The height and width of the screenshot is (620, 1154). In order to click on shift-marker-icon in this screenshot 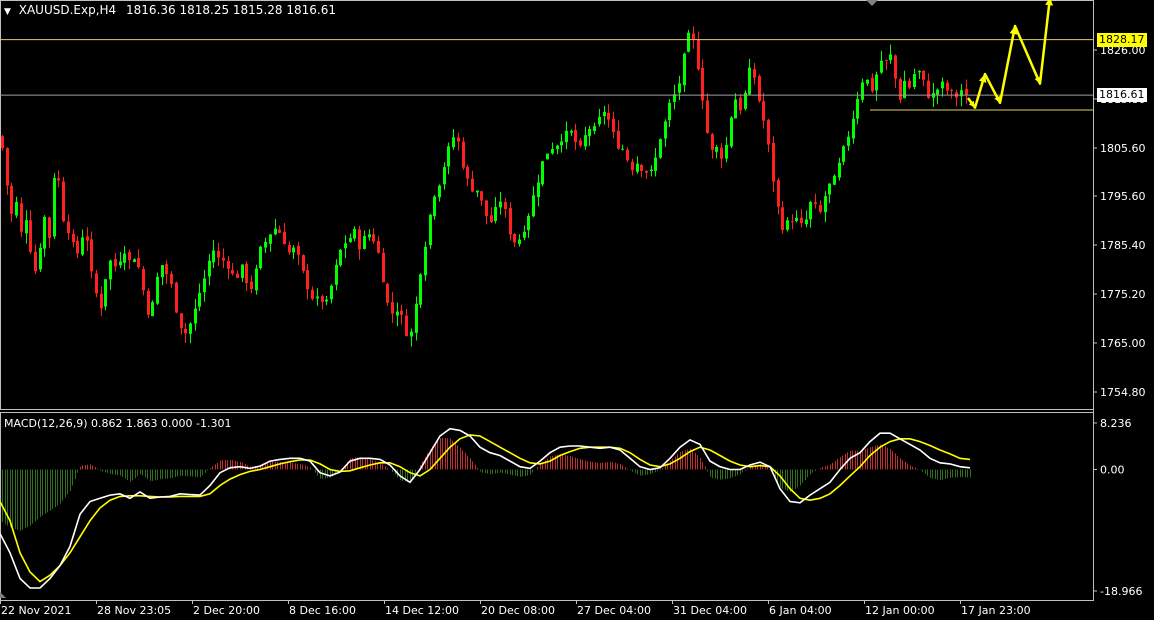, I will do `click(872, 3)`.